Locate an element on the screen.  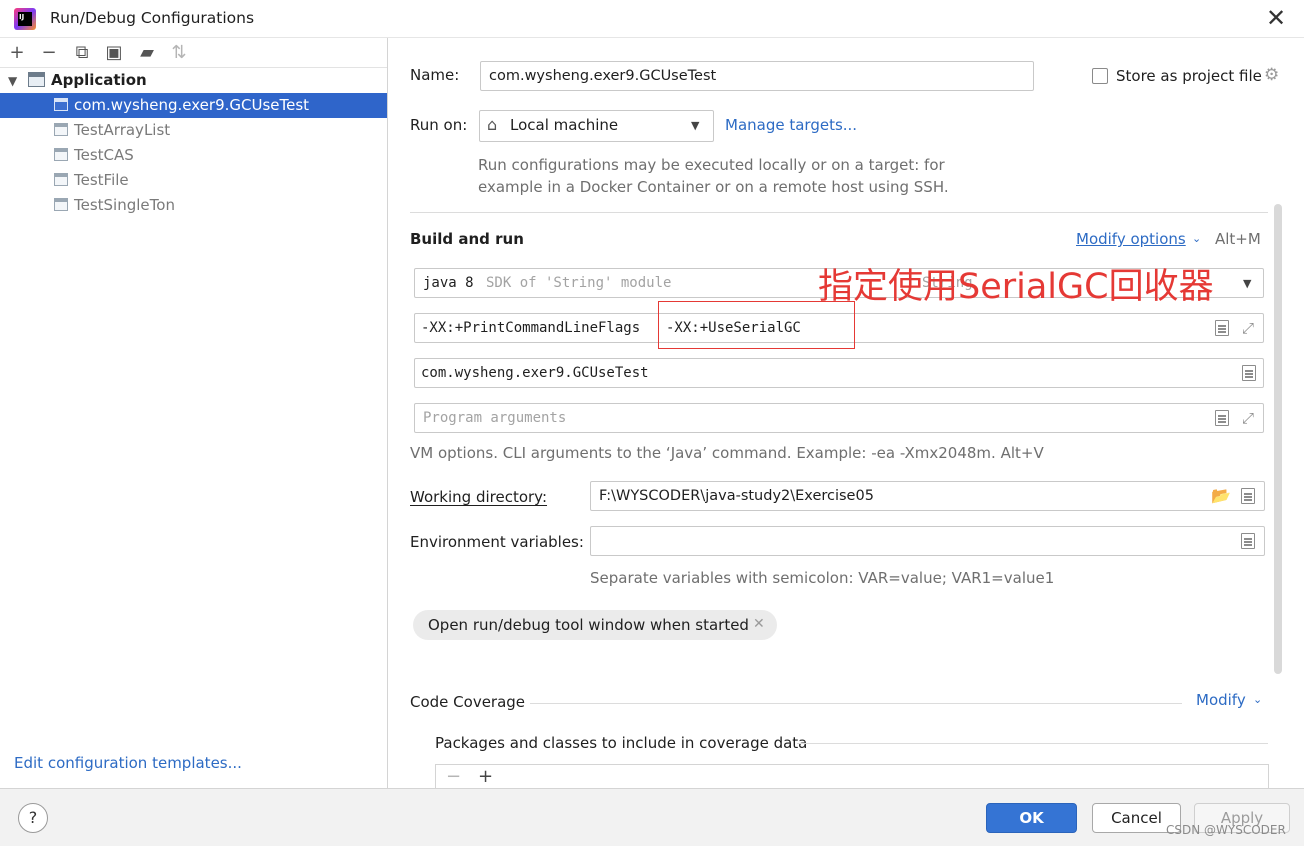
environment-variables-input is located at coordinates (927, 541).